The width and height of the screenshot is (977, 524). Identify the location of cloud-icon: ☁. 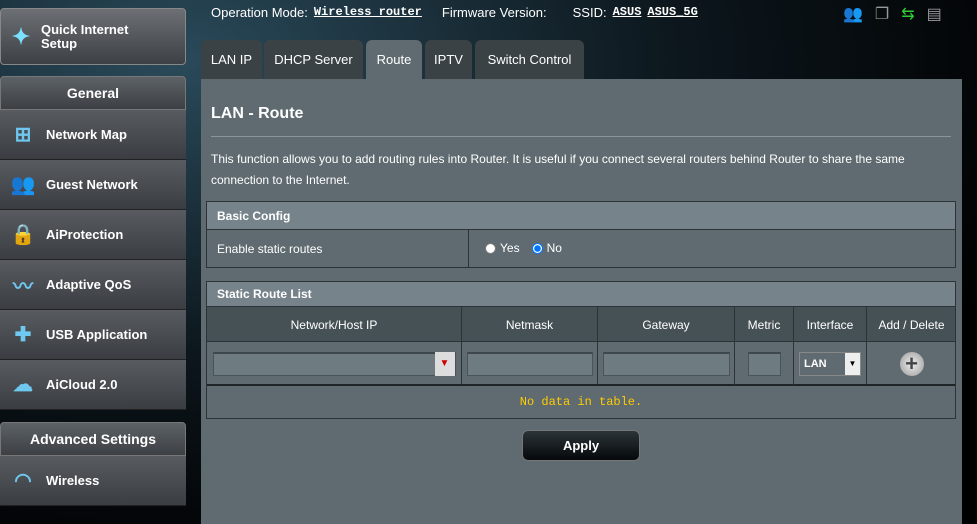
(23, 385).